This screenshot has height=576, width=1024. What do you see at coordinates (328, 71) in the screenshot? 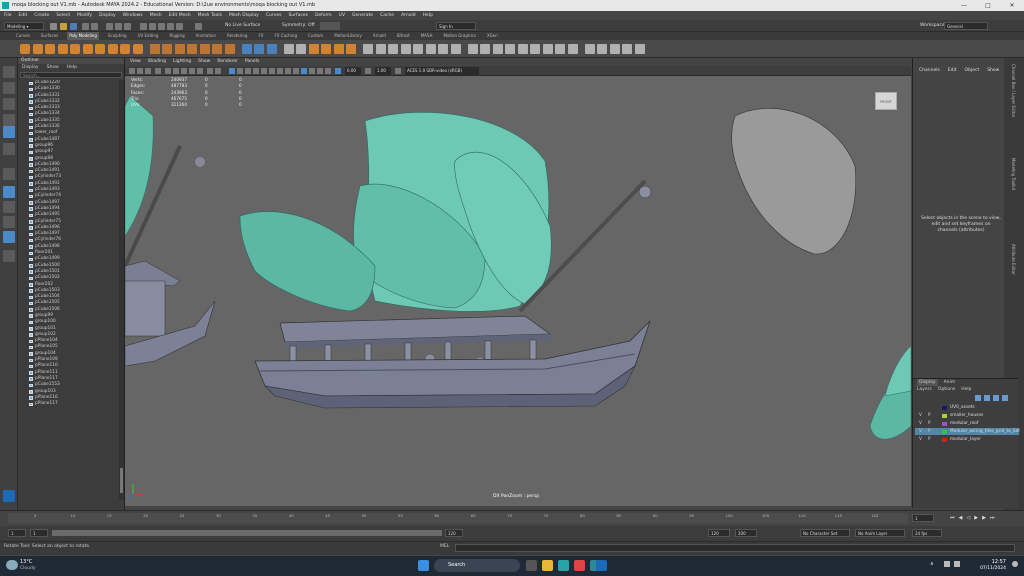
I see `xray-components-icon` at bounding box center [328, 71].